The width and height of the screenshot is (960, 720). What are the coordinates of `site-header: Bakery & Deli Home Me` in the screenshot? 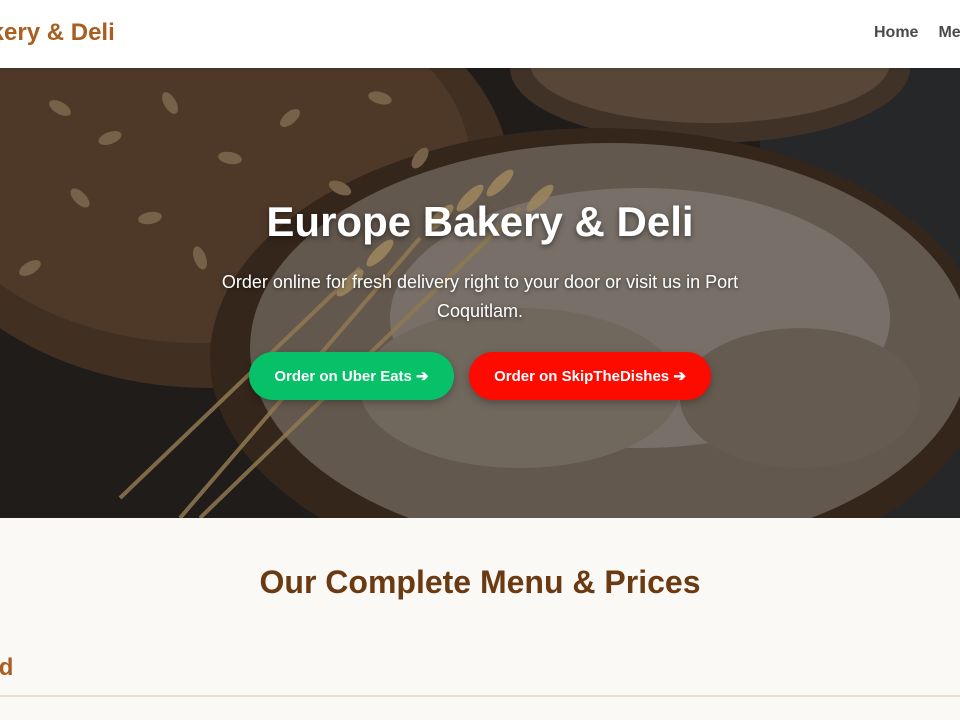 It's located at (480, 34).